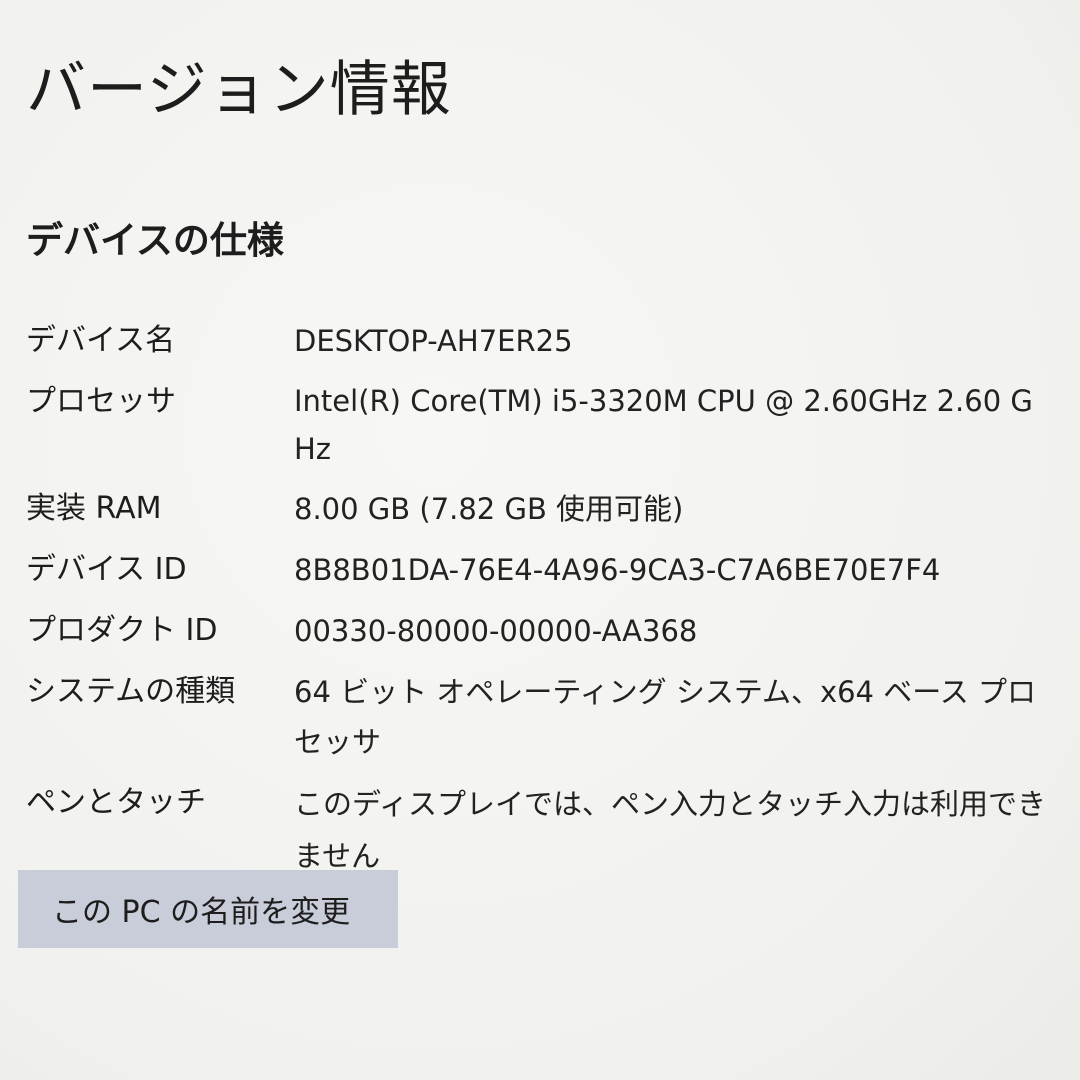 The width and height of the screenshot is (1080, 1080). Describe the element at coordinates (101, 340) in the screenshot. I see `spec-label-device-name: デバイス名` at that location.